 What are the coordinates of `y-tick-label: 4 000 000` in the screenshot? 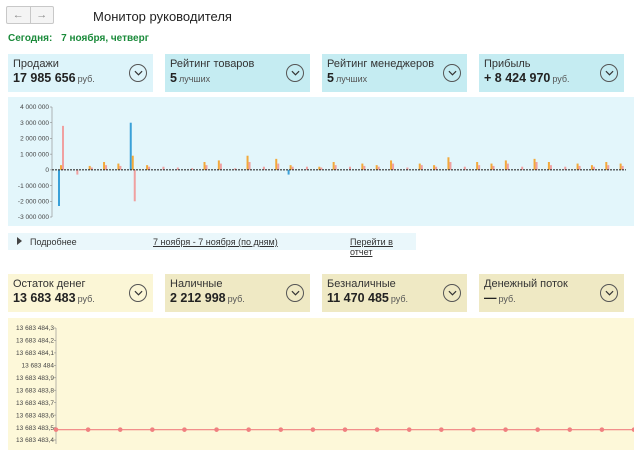 It's located at (34, 107).